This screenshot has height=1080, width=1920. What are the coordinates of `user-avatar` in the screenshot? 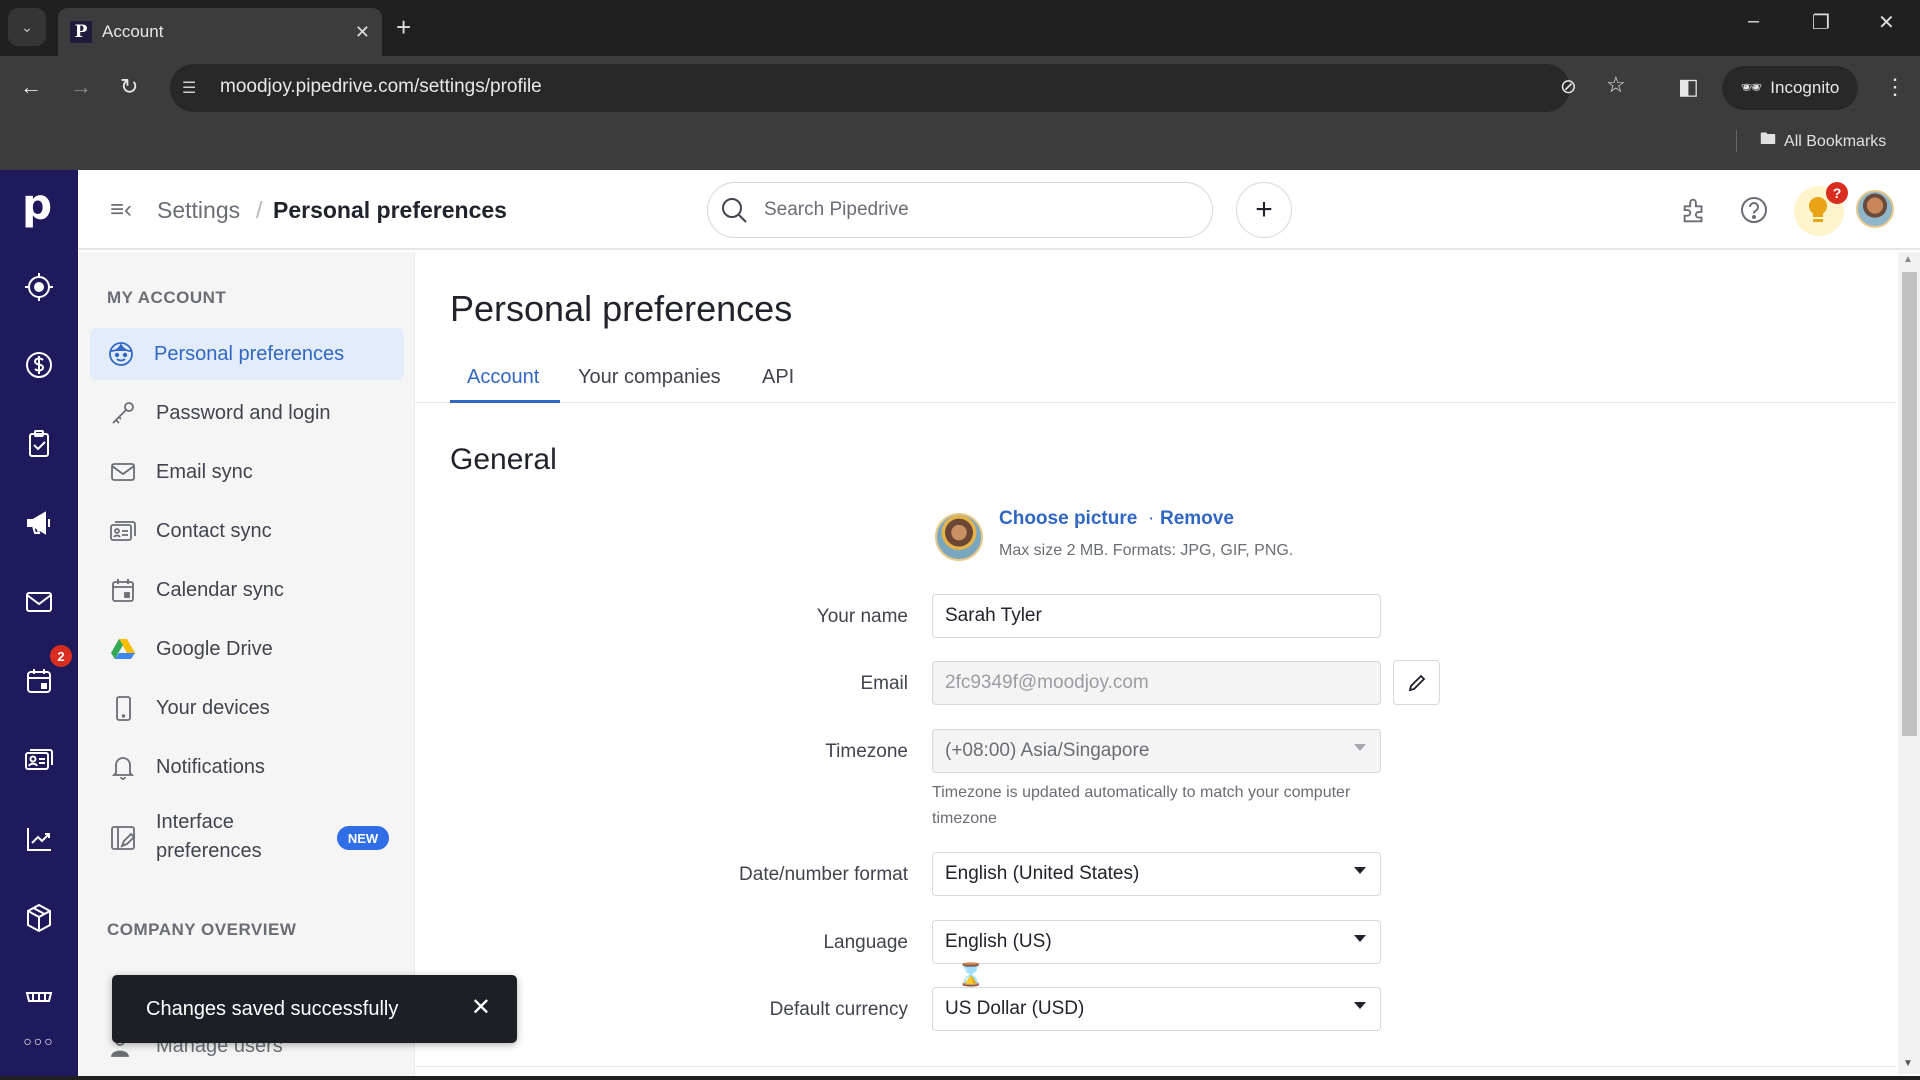 It's located at (1875, 209).